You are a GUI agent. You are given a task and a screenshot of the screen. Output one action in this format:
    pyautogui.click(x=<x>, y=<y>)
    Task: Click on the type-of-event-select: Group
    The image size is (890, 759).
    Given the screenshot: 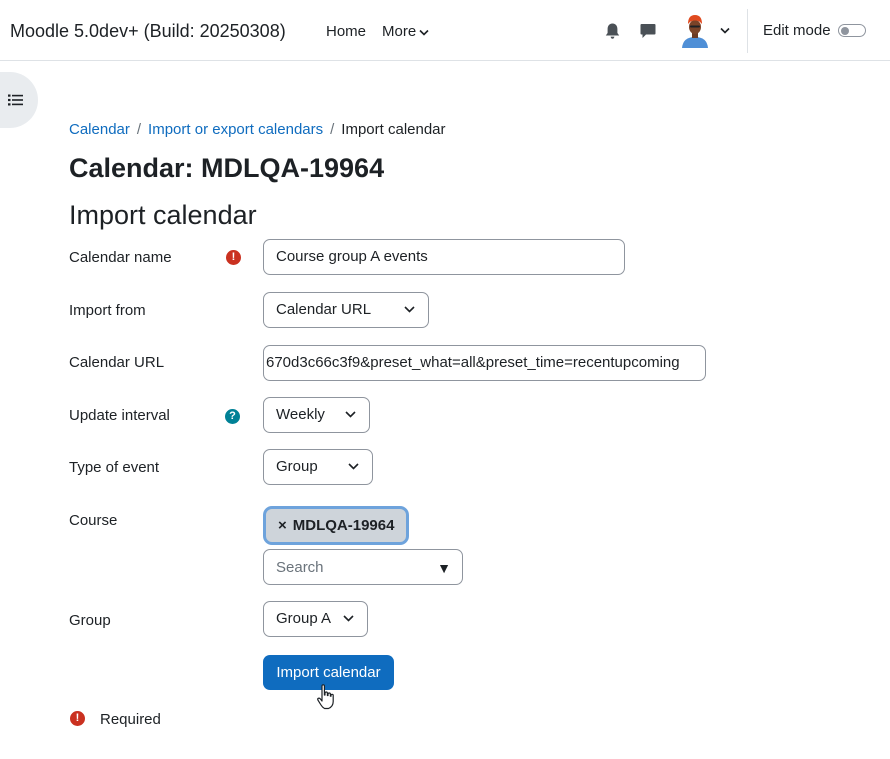 What is the action you would take?
    pyautogui.click(x=318, y=467)
    